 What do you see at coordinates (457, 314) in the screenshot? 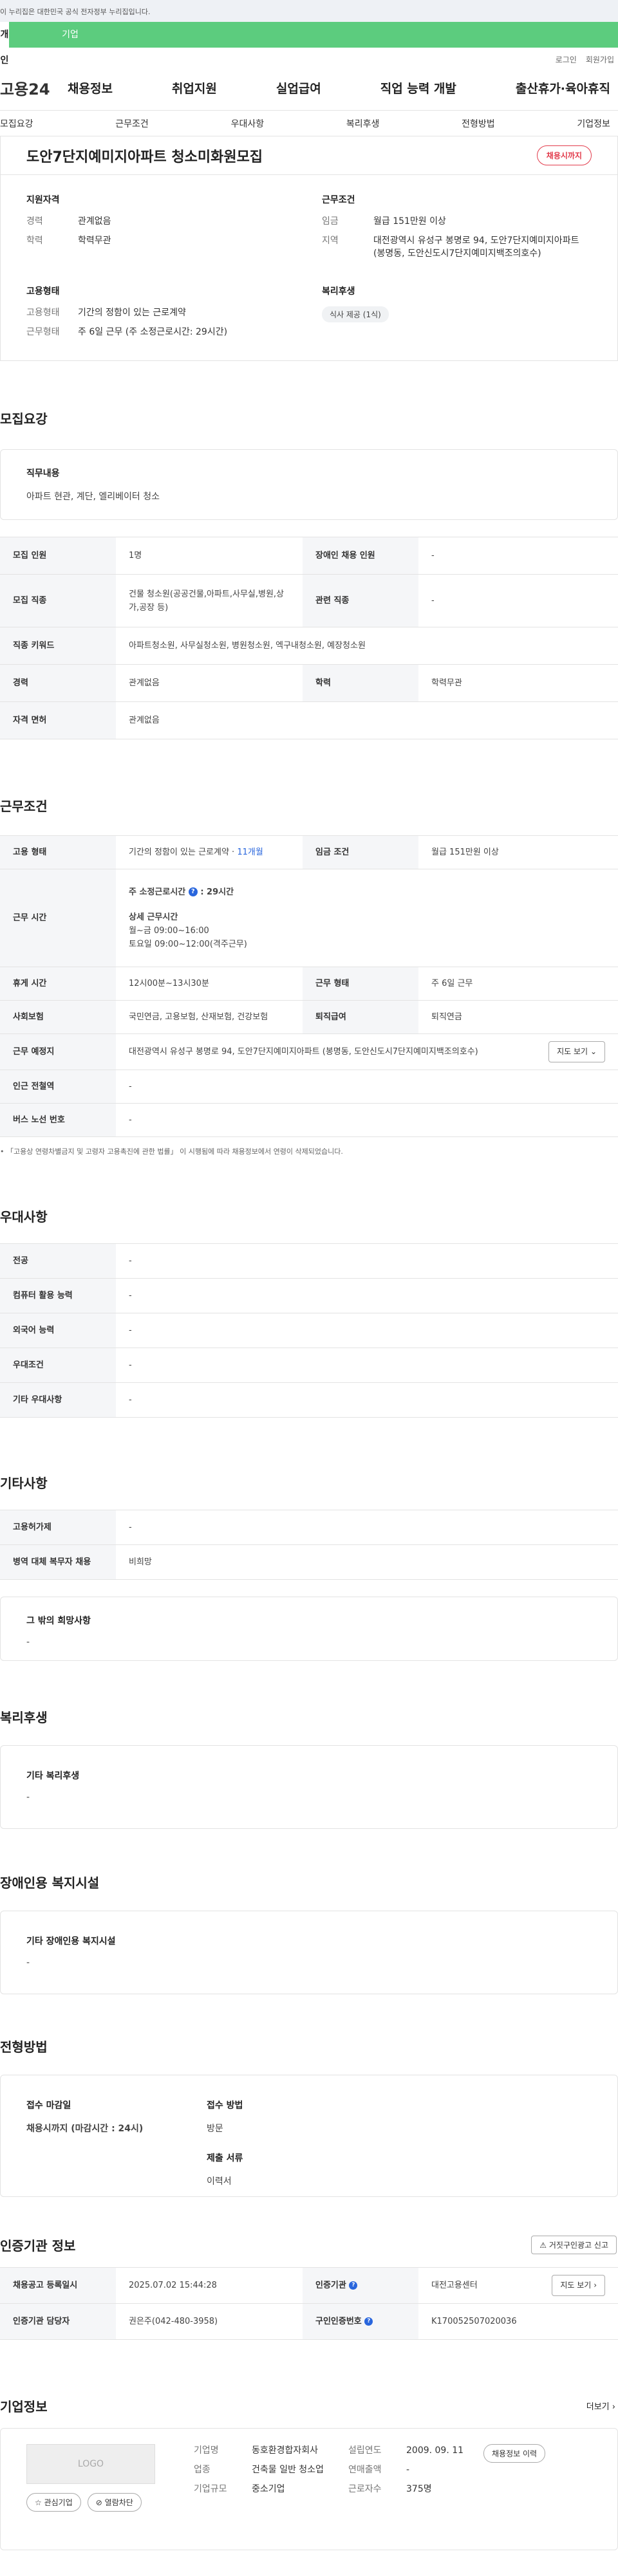
I see `summary-welfare: 복리후생 식사 제공 (1식)` at bounding box center [457, 314].